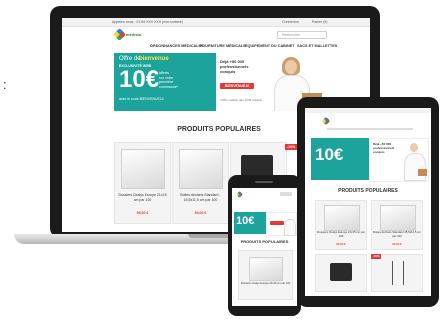  What do you see at coordinates (329, 154) in the screenshot?
I see `tablet-banner-amount: 10€` at bounding box center [329, 154].